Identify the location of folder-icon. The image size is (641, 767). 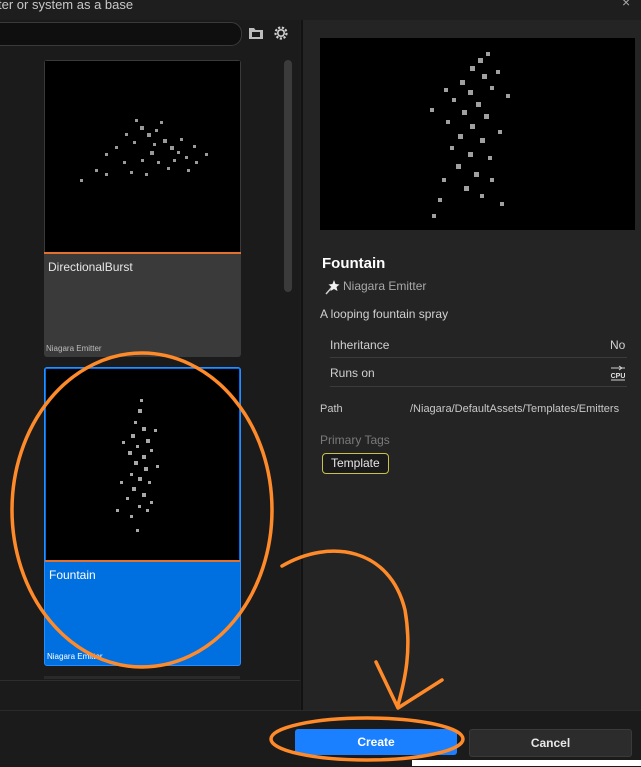
(256, 33).